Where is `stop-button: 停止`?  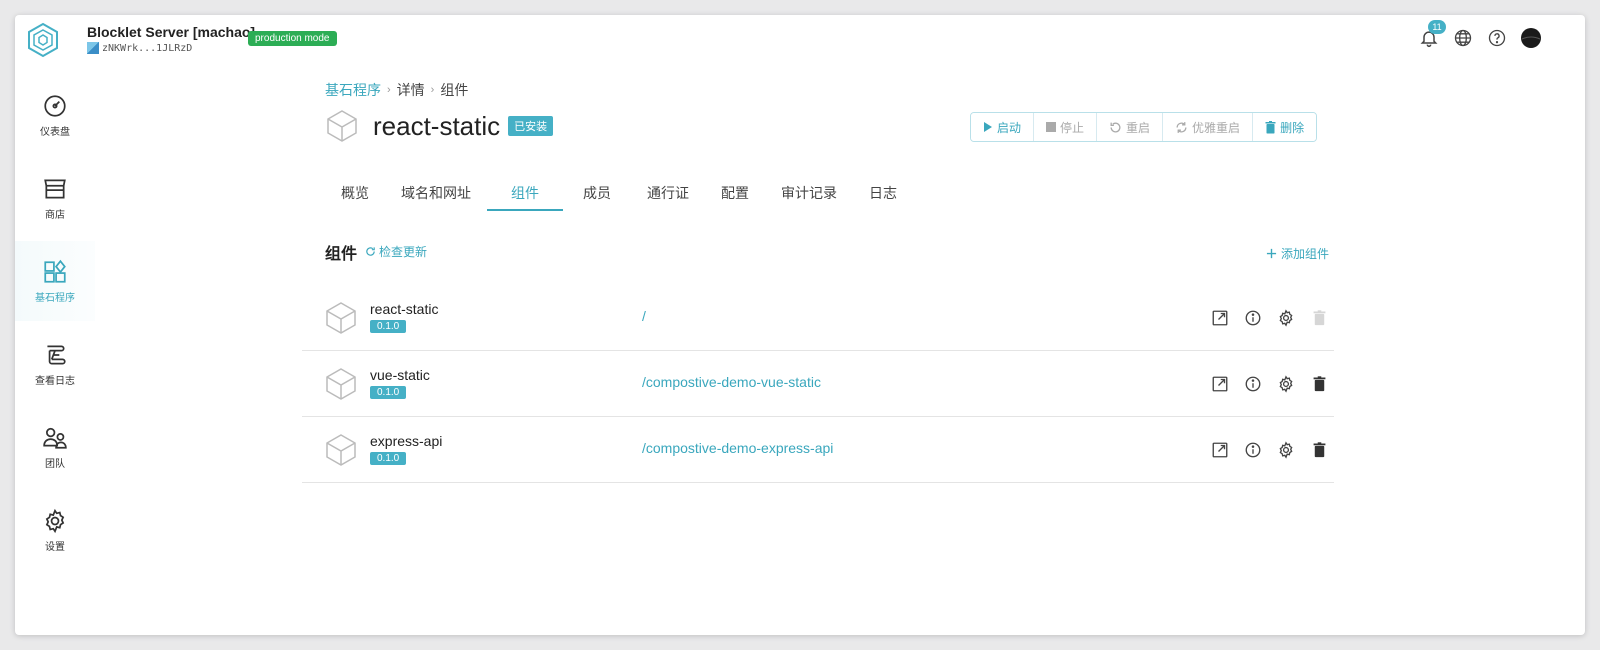
stop-button: 停止 is located at coordinates (1066, 127).